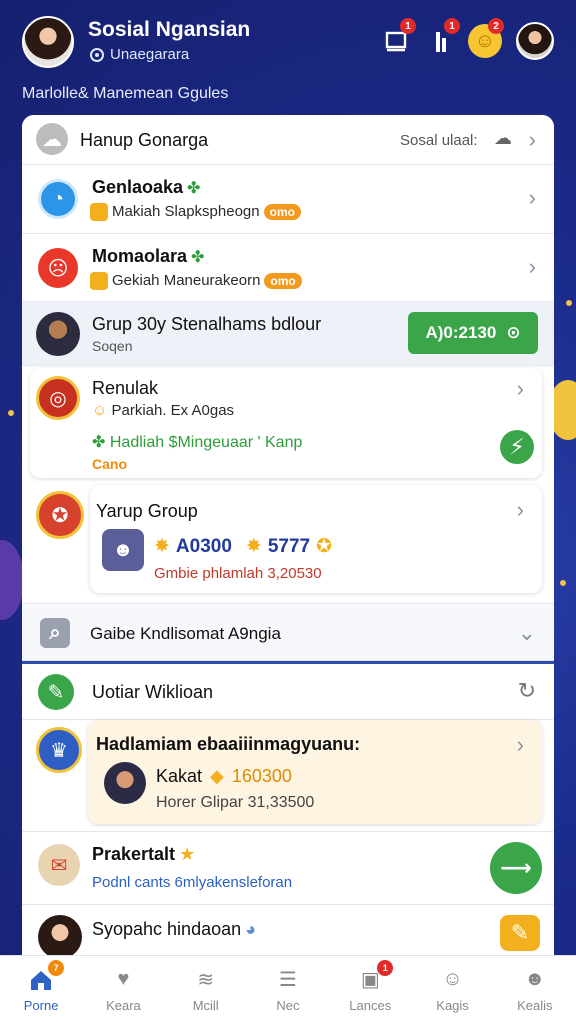  What do you see at coordinates (370, 1005) in the screenshot?
I see `nav-label: Lances` at bounding box center [370, 1005].